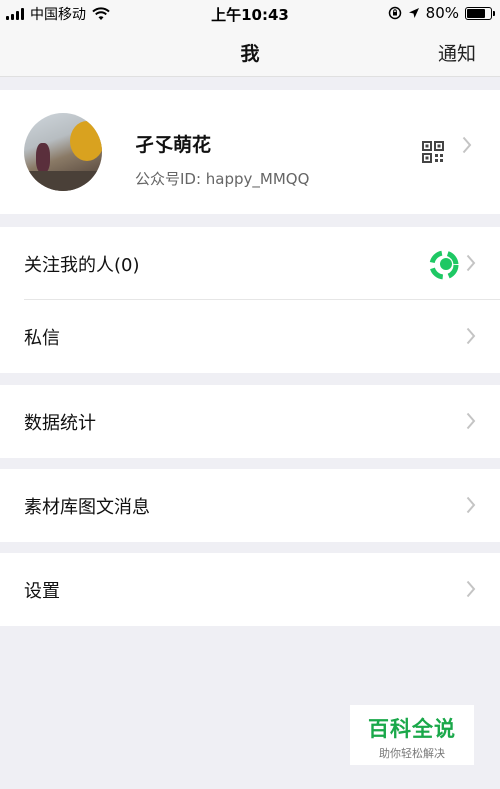  Describe the element at coordinates (413, 13) in the screenshot. I see `location-icon` at that location.